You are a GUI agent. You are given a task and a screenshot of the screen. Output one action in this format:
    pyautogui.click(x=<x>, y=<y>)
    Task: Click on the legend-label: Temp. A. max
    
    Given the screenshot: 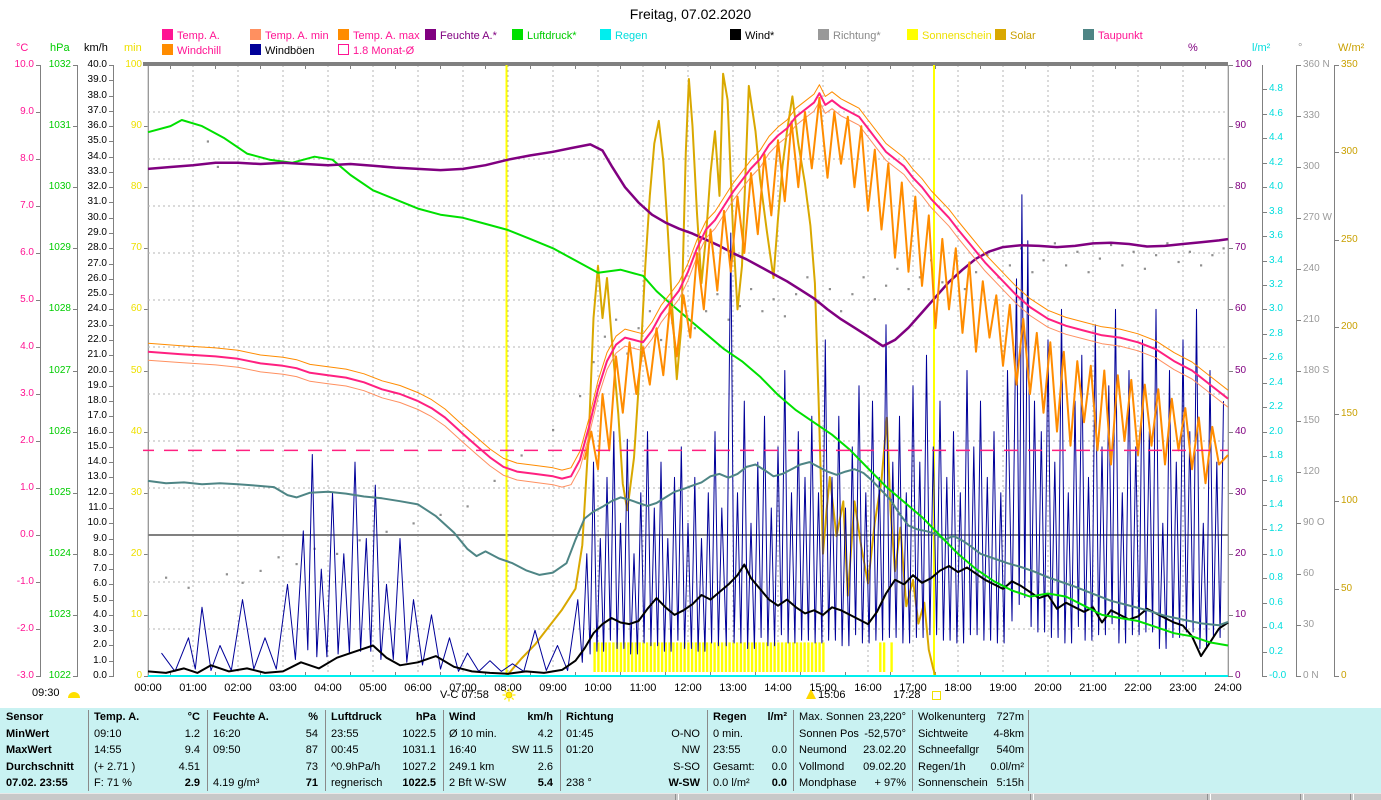 What is the action you would take?
    pyautogui.click(x=386, y=36)
    